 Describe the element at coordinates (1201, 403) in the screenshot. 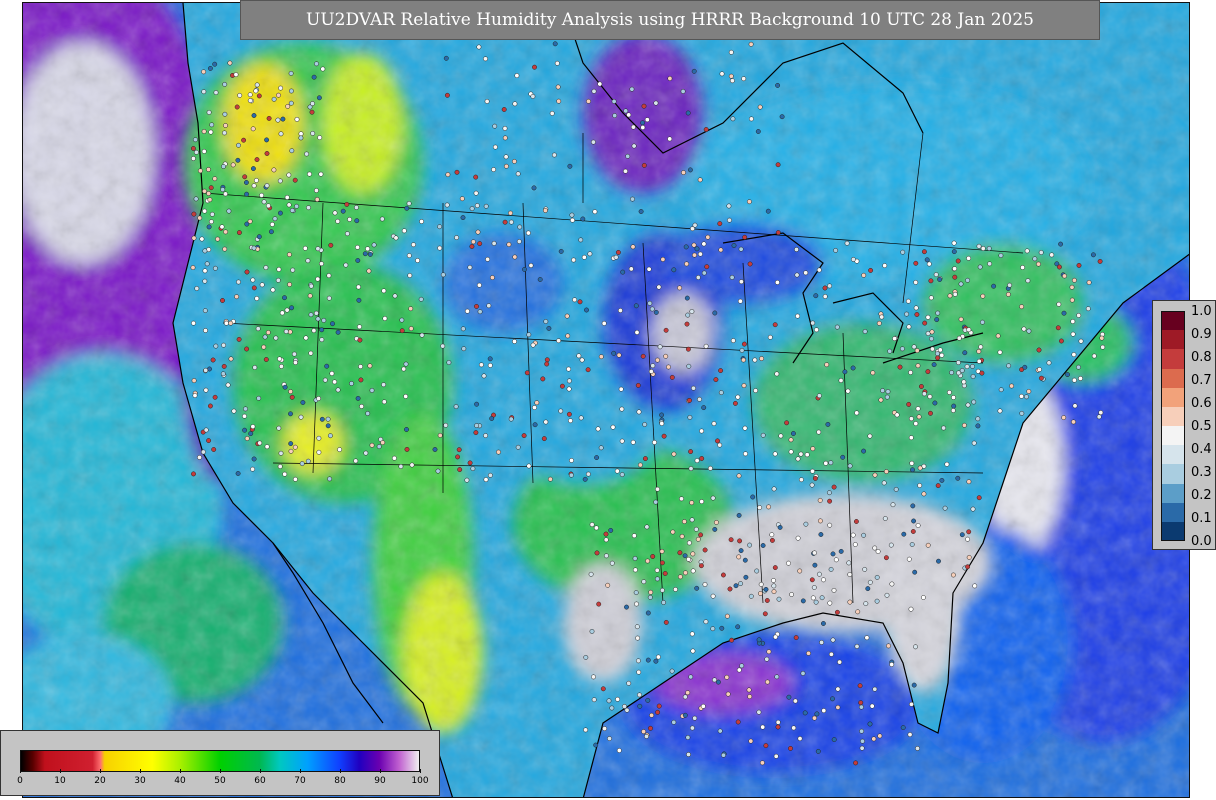

I see `legend-tick-label: 0.6` at that location.